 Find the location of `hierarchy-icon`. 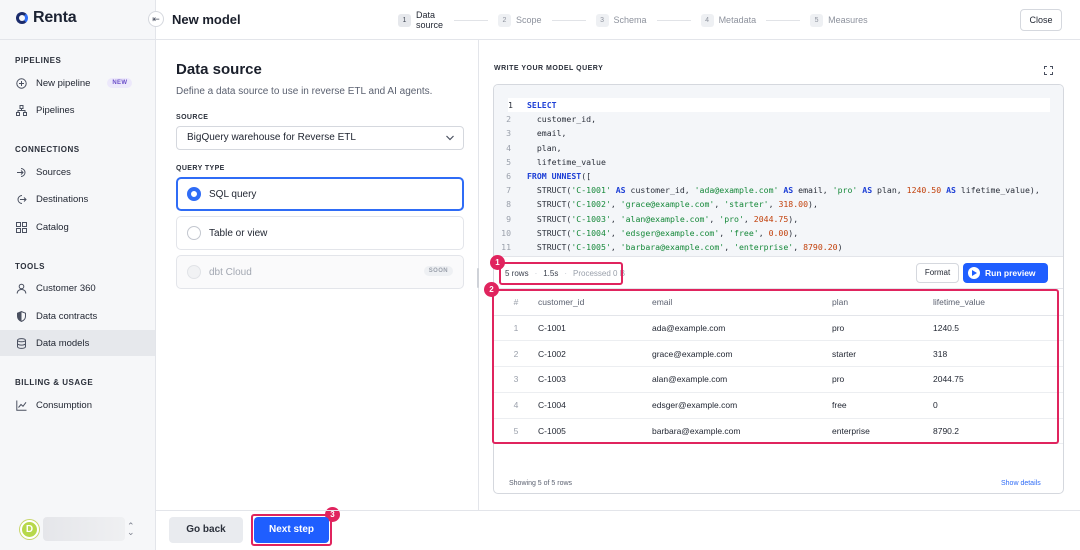

hierarchy-icon is located at coordinates (21, 110).